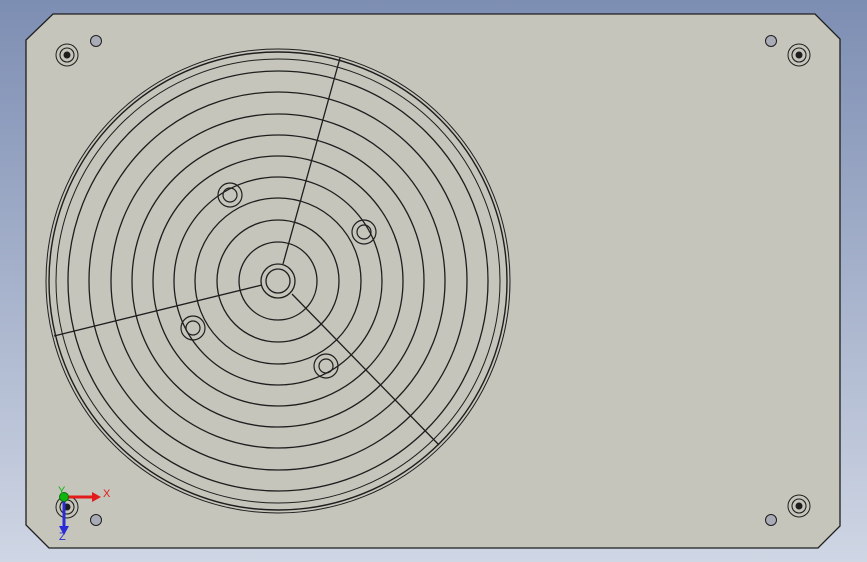 This screenshot has width=867, height=562. Describe the element at coordinates (62, 537) in the screenshot. I see `z-axis-label: Z` at that location.